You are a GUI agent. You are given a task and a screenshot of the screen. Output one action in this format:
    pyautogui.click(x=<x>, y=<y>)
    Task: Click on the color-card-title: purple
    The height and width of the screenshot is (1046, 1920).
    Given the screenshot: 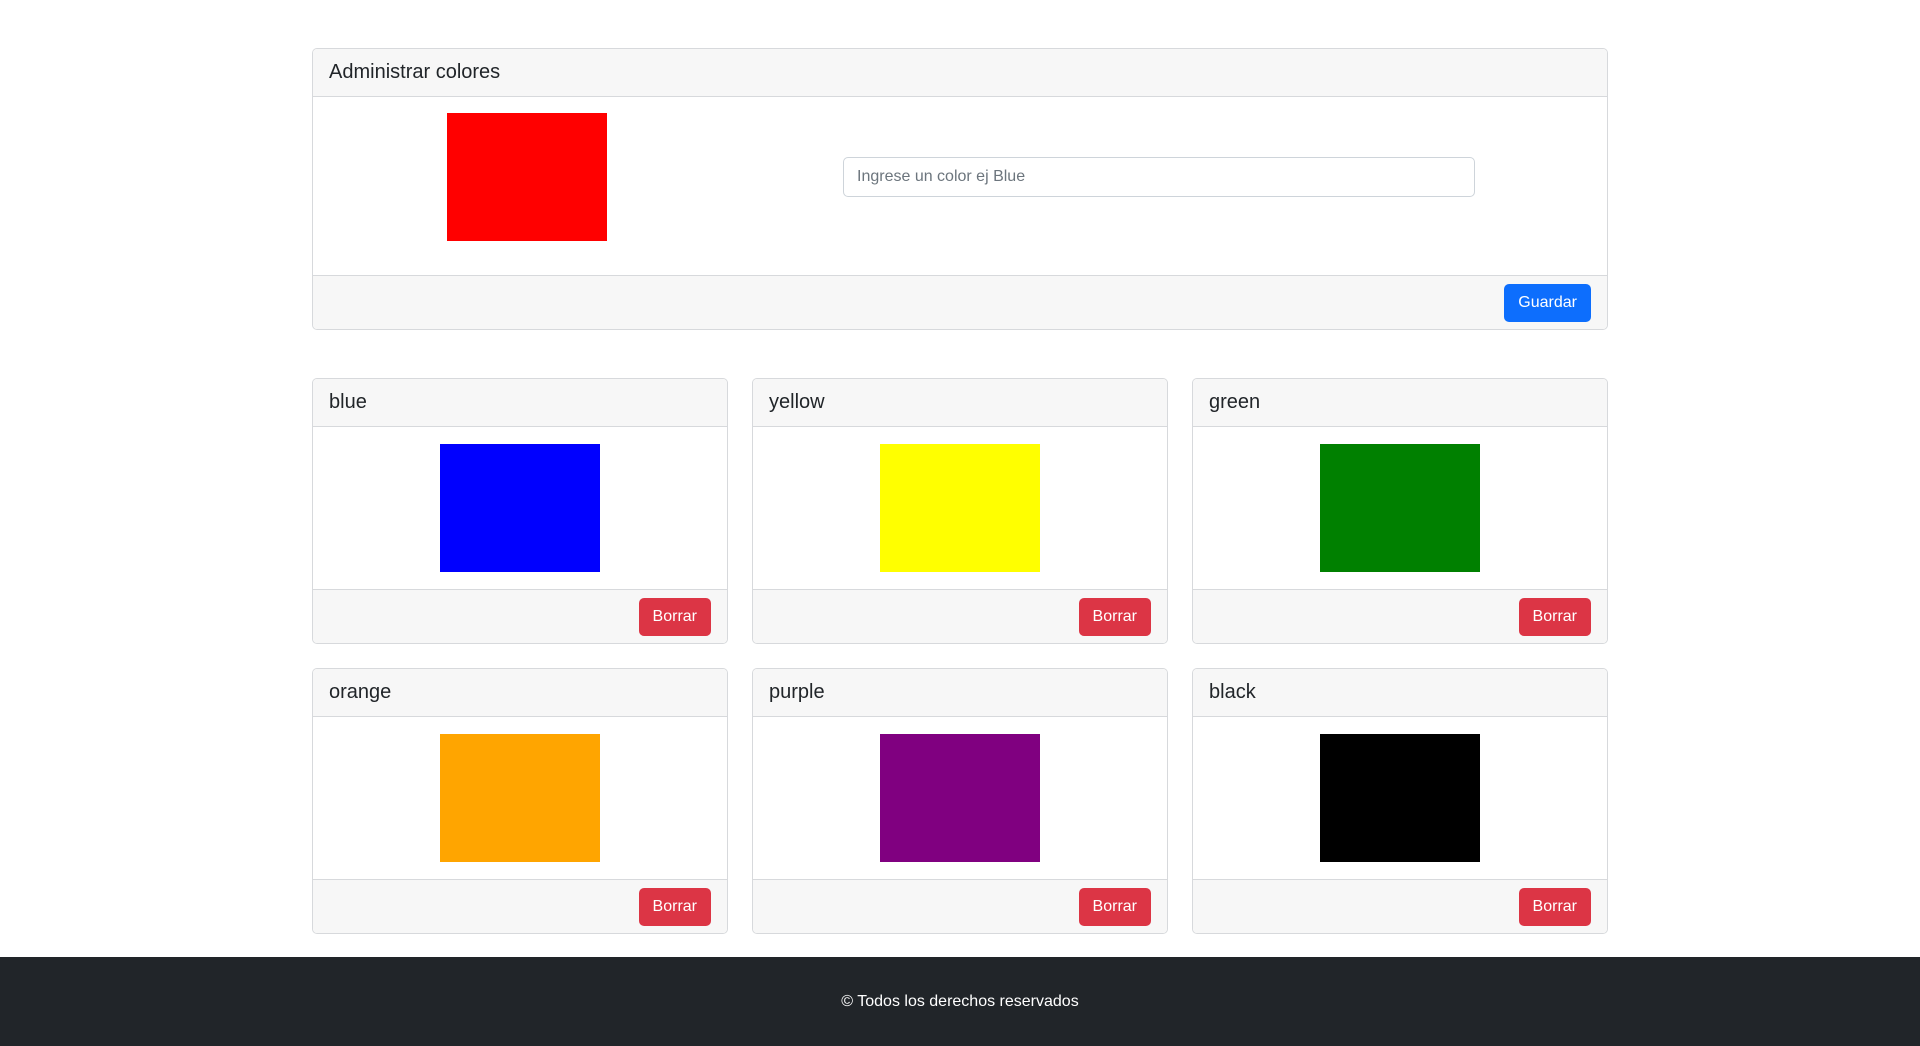 What is the action you would take?
    pyautogui.click(x=797, y=692)
    